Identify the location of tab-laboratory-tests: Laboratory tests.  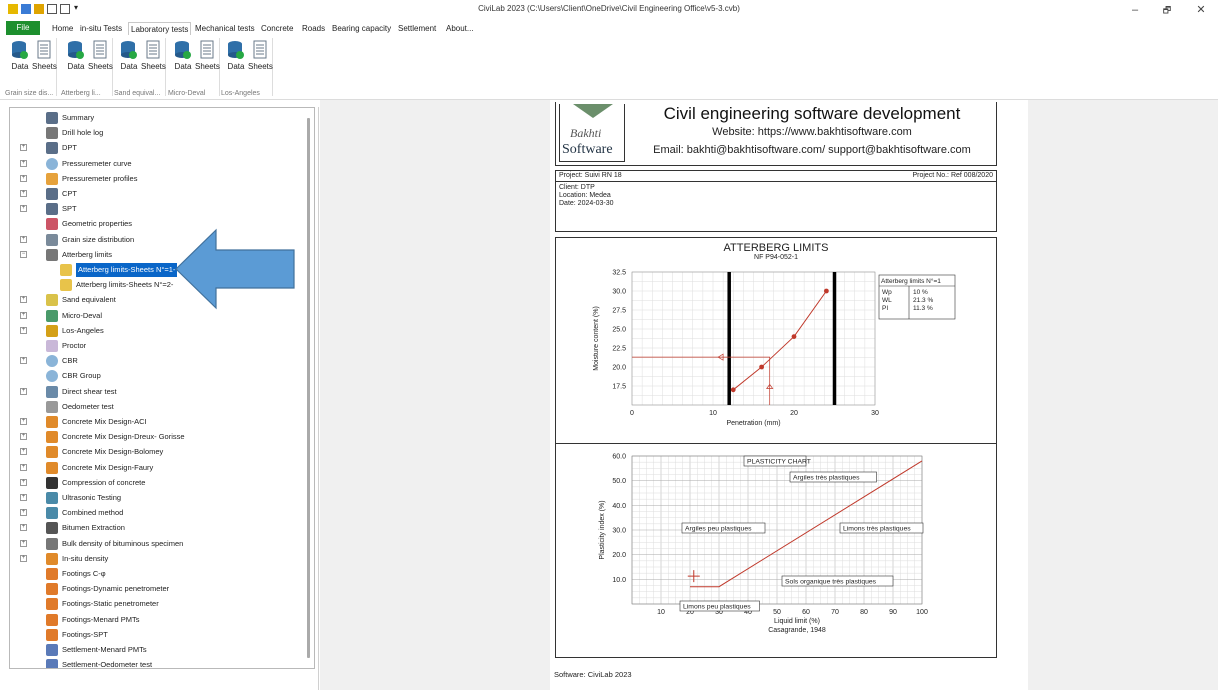
(160, 28).